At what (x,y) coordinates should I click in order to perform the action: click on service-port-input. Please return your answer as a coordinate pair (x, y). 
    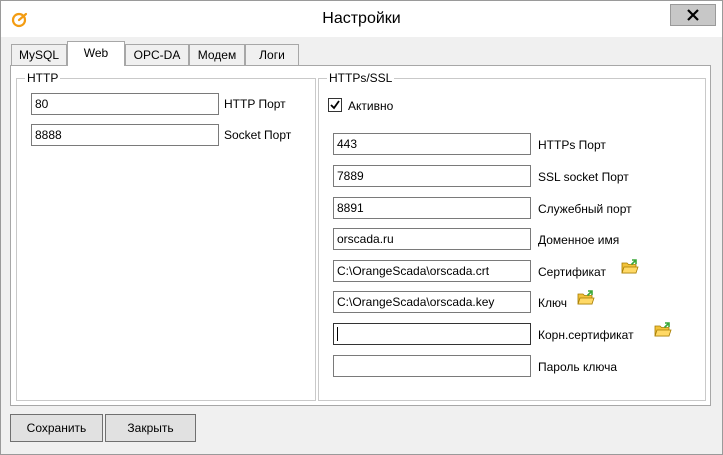
    Looking at the image, I should click on (432, 208).